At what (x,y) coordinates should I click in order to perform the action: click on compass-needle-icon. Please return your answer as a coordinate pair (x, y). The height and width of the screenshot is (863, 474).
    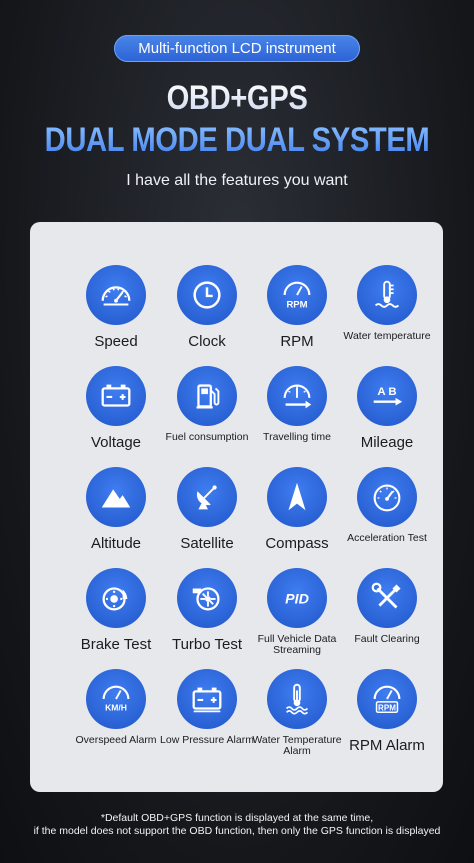
    Looking at the image, I should click on (297, 497).